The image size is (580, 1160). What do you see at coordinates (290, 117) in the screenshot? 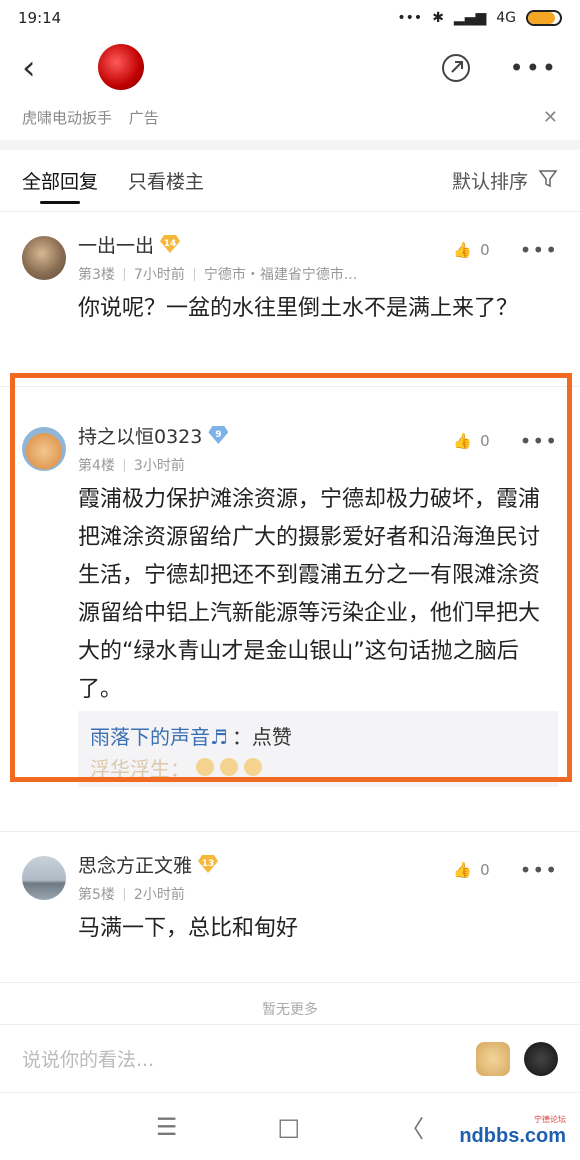
I see `ad-banner: 虎啸电动扳手 广告 ✕` at bounding box center [290, 117].